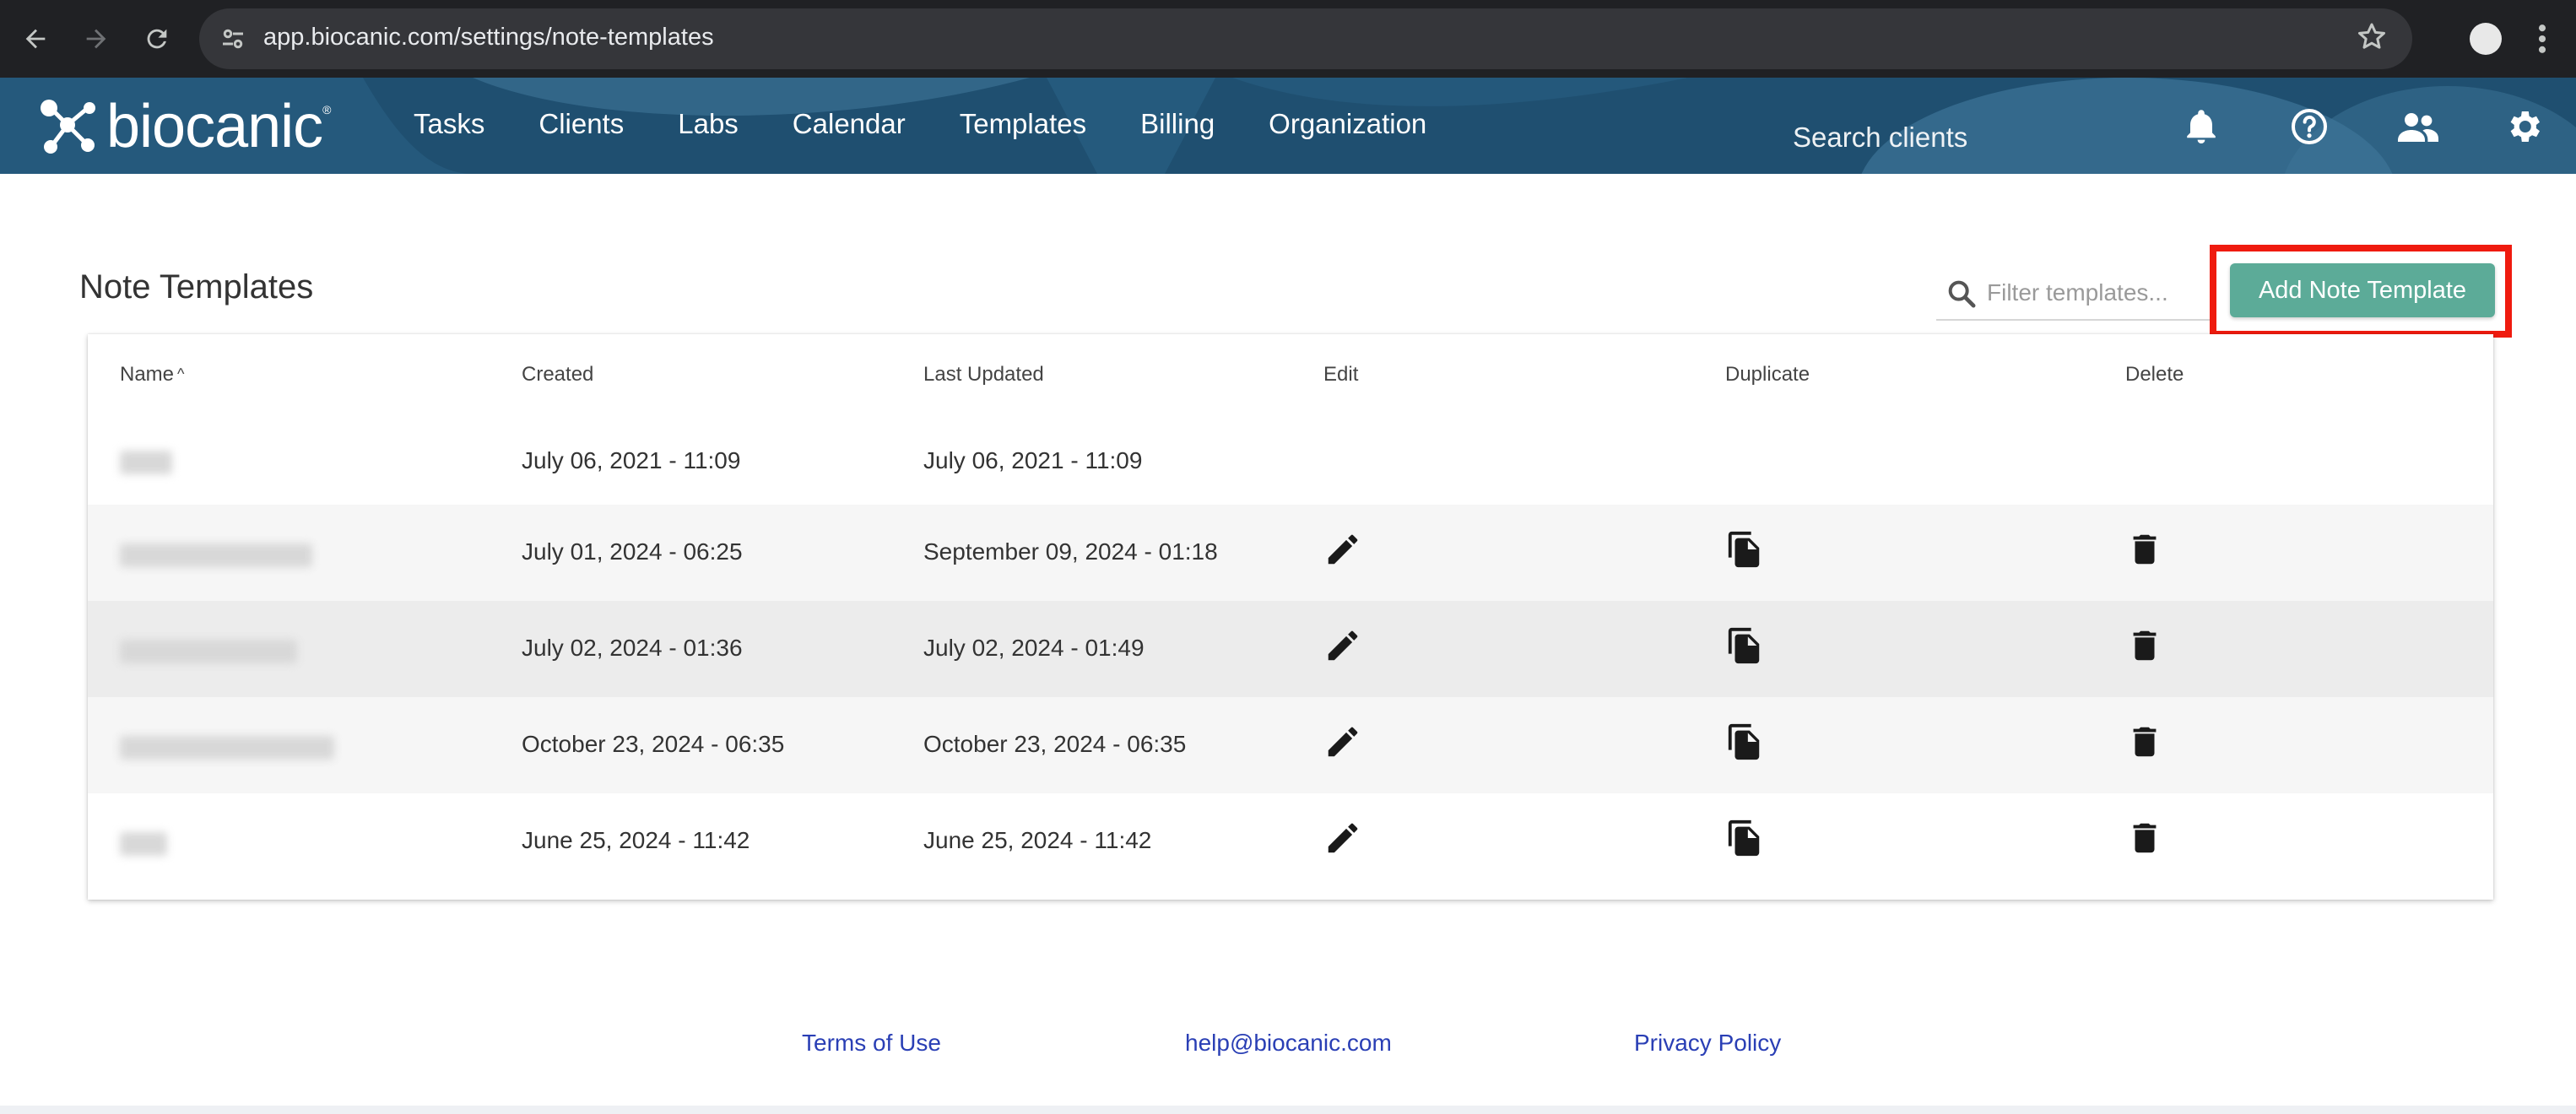 Image resolution: width=2576 pixels, height=1114 pixels. I want to click on created-cell: July 01, 2024 - 06:25, so click(632, 551).